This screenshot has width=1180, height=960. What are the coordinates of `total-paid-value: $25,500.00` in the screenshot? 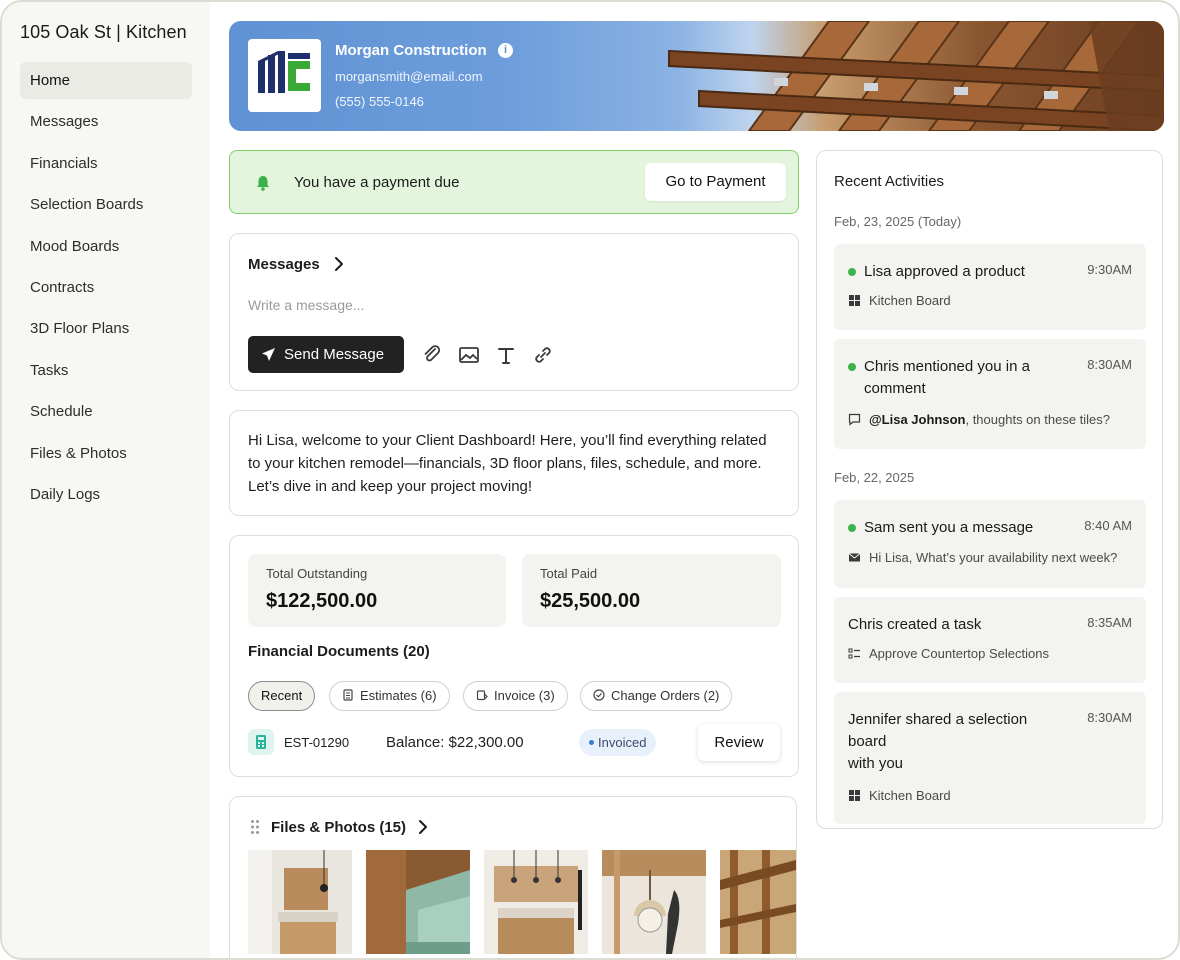 It's located at (590, 601).